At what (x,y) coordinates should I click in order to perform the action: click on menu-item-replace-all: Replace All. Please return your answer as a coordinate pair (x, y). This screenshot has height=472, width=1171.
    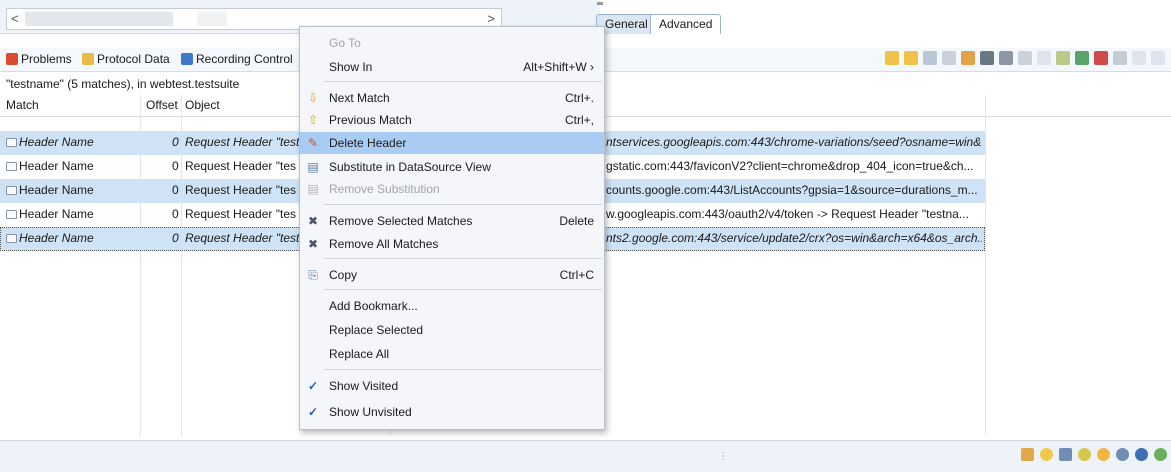
    Looking at the image, I should click on (452, 354).